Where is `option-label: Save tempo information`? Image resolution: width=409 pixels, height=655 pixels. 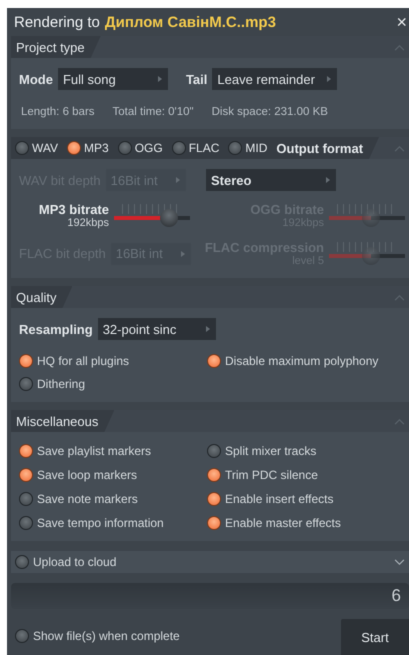 option-label: Save tempo information is located at coordinates (100, 523).